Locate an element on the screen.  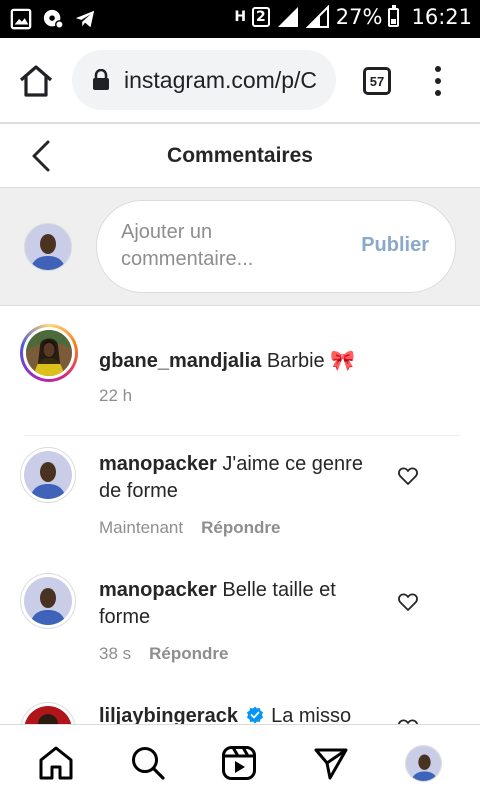
browser-toolbar: instagram.com/p/C 57 is located at coordinates (240, 81).